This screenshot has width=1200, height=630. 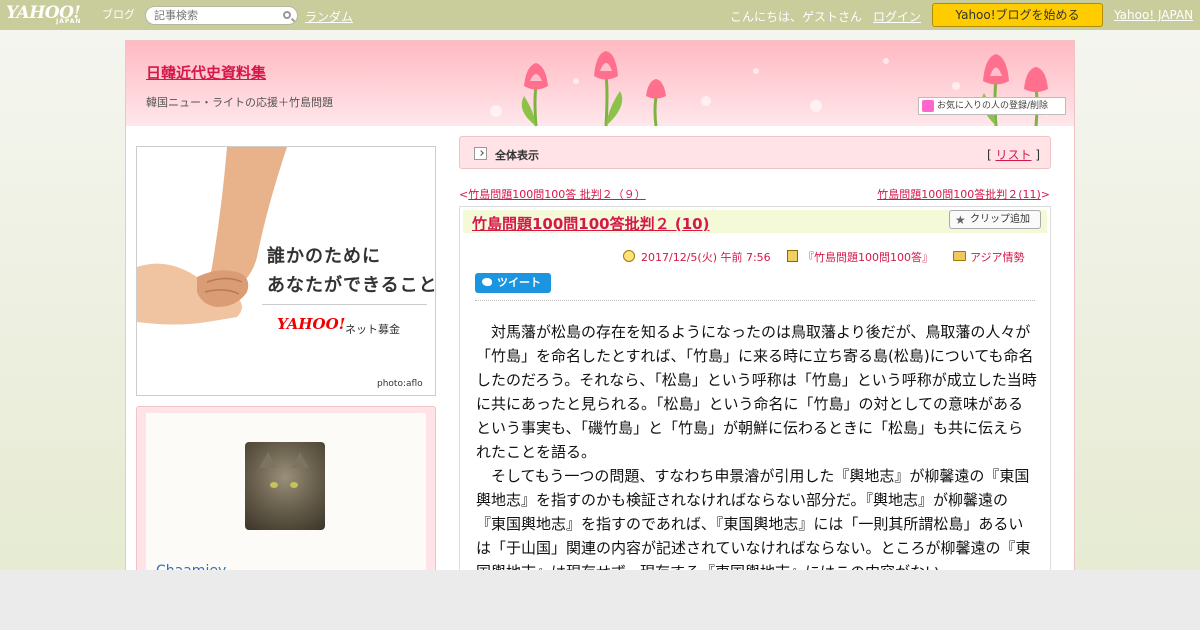 I want to click on clock-icon, so click(x=629, y=256).